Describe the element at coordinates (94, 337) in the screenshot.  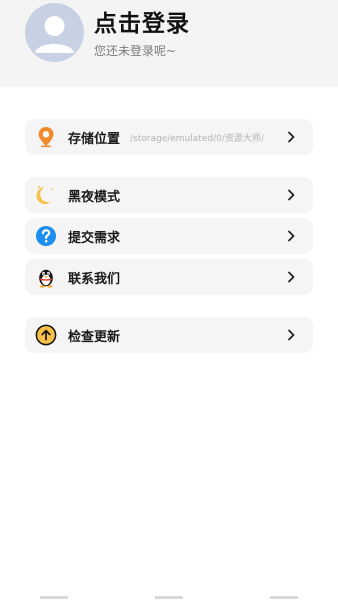
I see `check-update-label: 检查更新` at that location.